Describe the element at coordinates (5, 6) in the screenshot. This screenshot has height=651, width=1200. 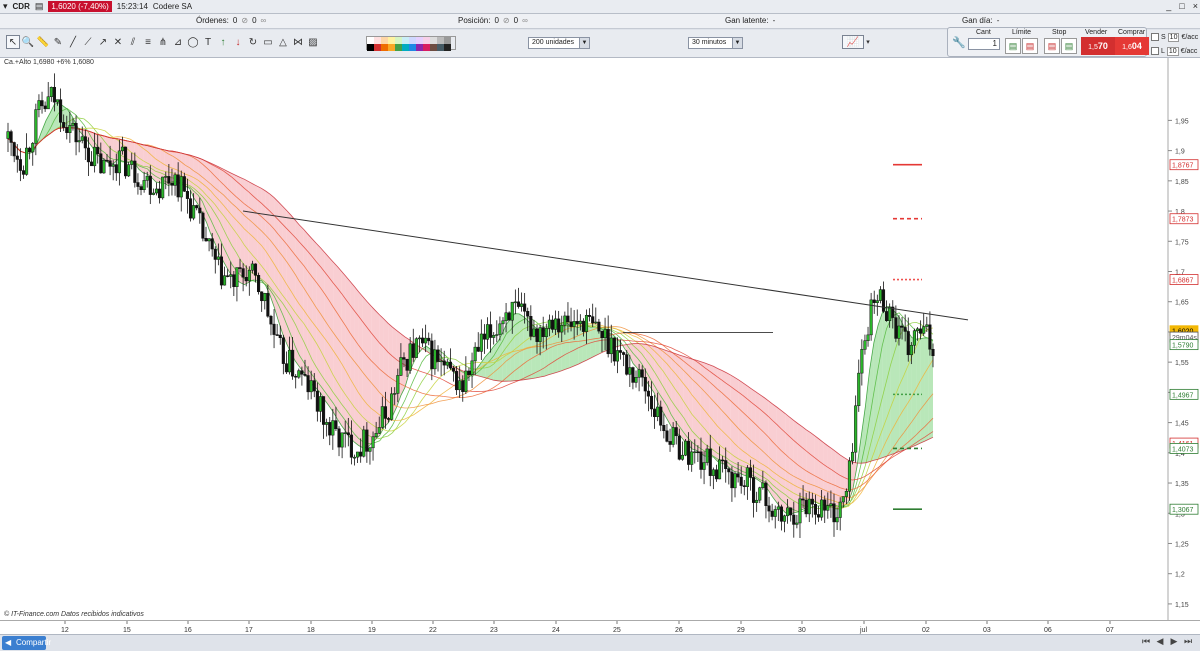
I see `instrument-arrow-icon: ▾` at that location.